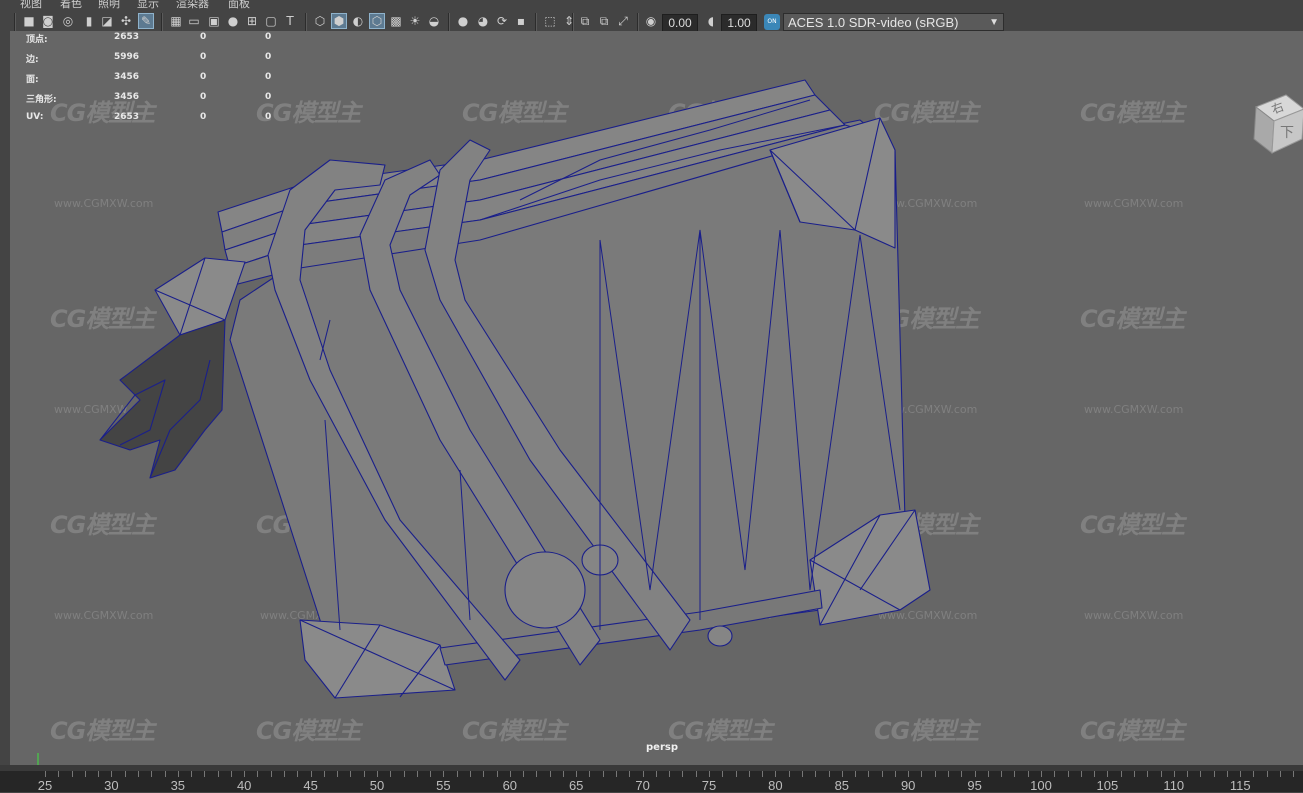  What do you see at coordinates (252, 21) in the screenshot?
I see `field-chart-icon: ⊞` at bounding box center [252, 21].